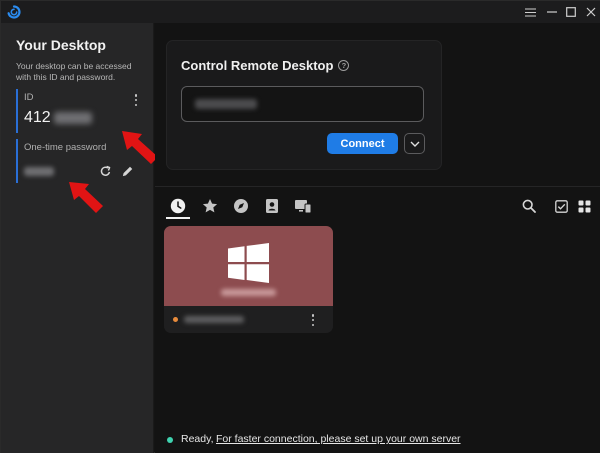 The height and width of the screenshot is (453, 600). I want to click on address-book-icon, so click(272, 206).